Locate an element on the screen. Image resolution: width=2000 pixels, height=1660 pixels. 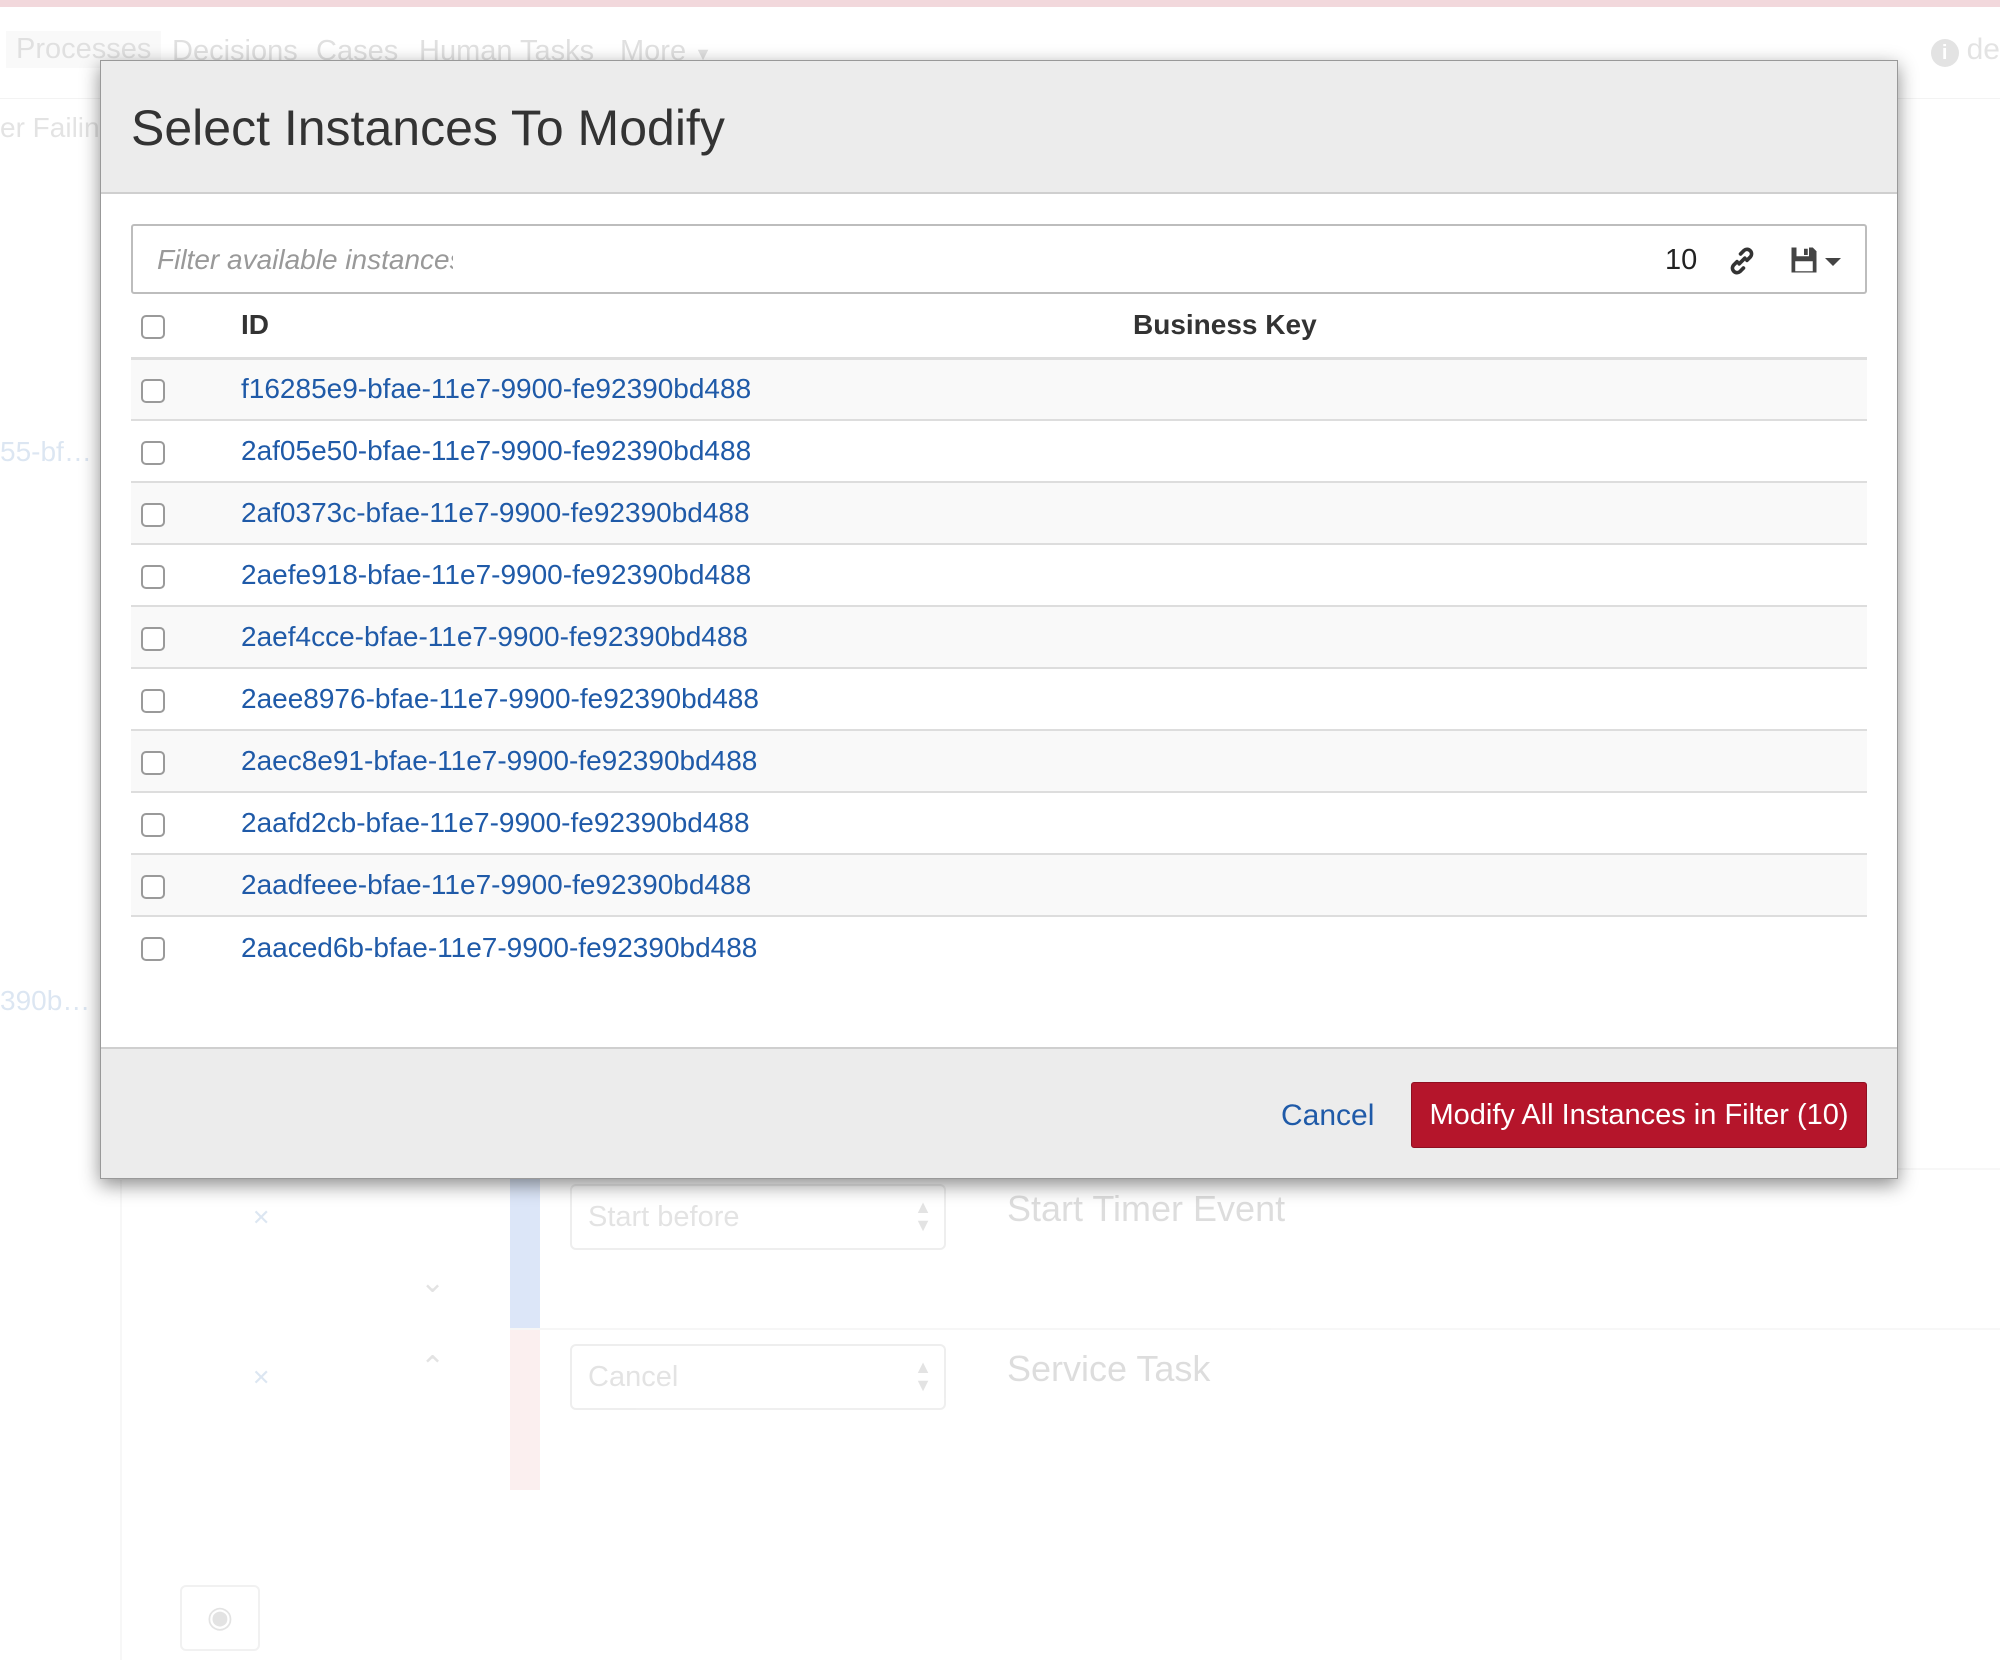
link-icon is located at coordinates (1742, 261).